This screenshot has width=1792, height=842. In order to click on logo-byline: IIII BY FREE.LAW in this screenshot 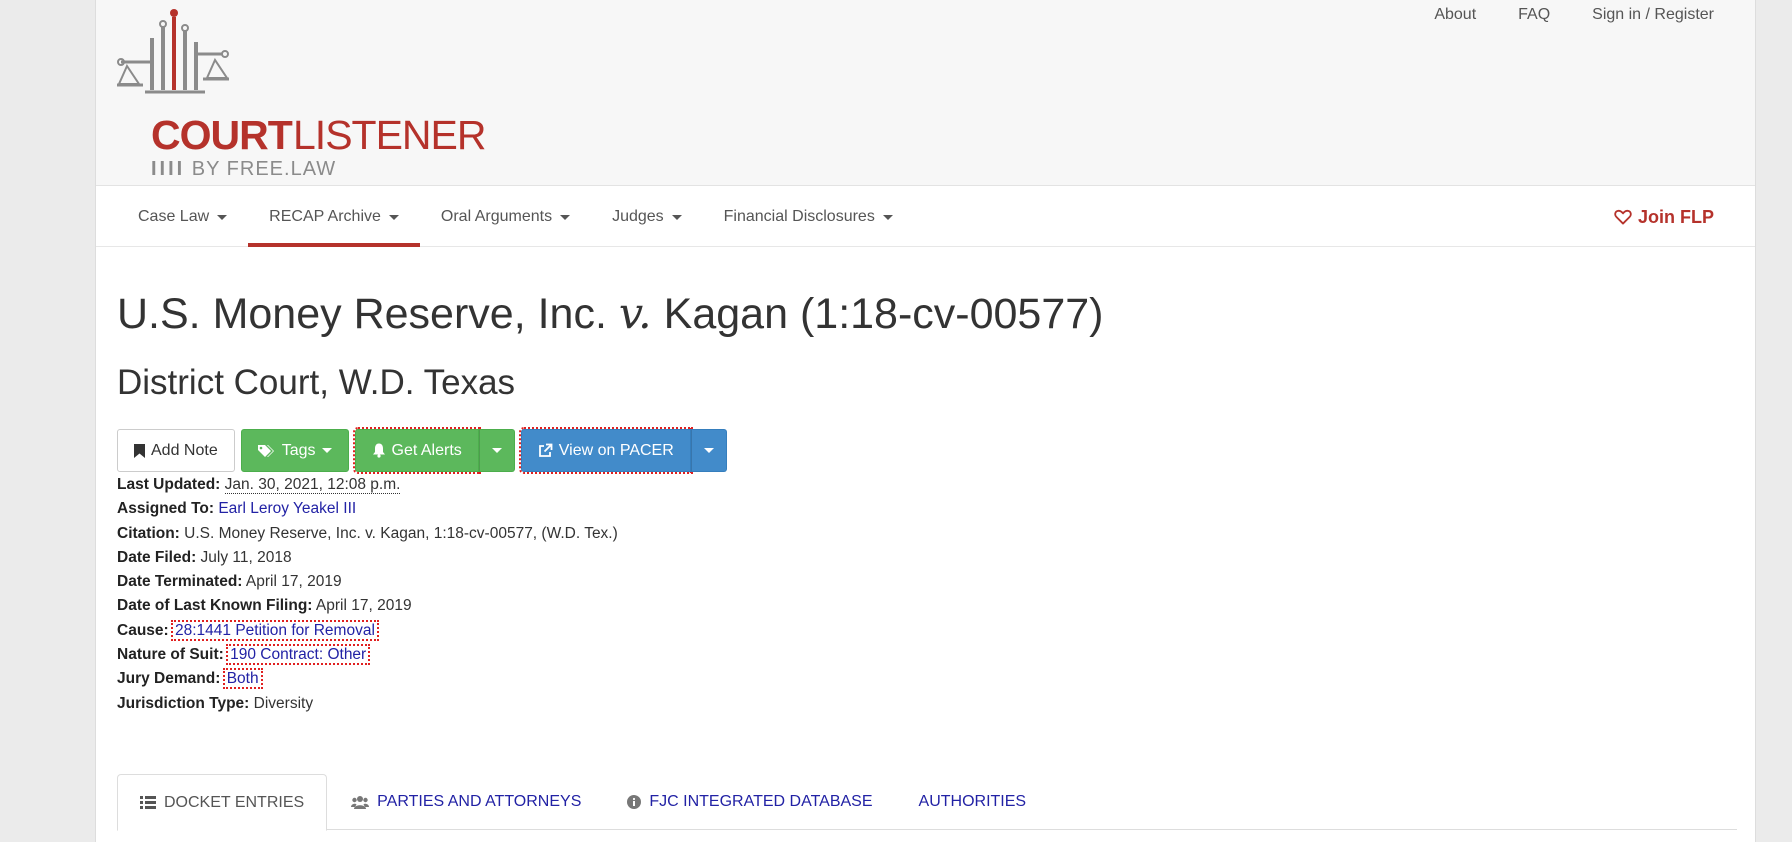, I will do `click(243, 169)`.